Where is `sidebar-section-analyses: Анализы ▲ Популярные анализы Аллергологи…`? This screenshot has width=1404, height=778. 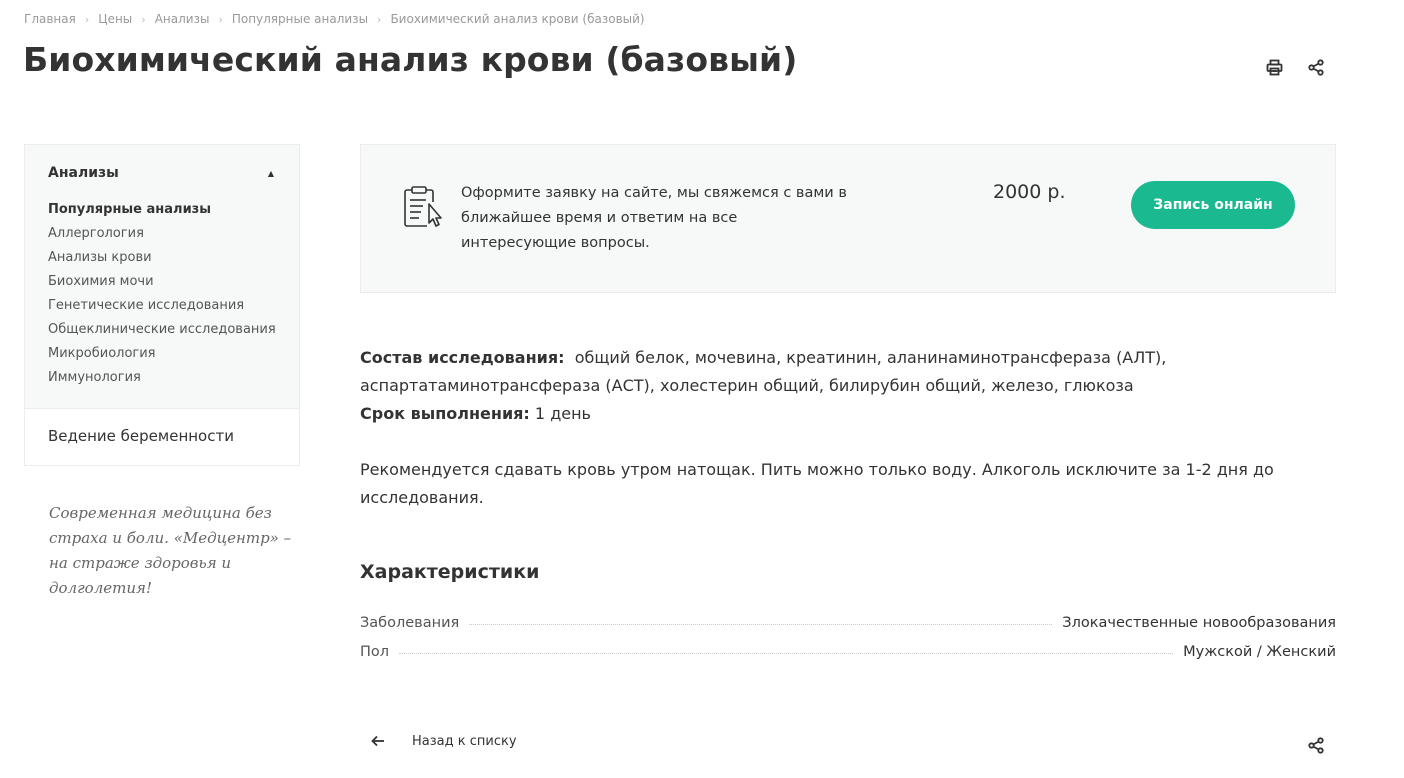 sidebar-section-analyses: Анализы ▲ Популярные анализы Аллергологи… is located at coordinates (162, 276).